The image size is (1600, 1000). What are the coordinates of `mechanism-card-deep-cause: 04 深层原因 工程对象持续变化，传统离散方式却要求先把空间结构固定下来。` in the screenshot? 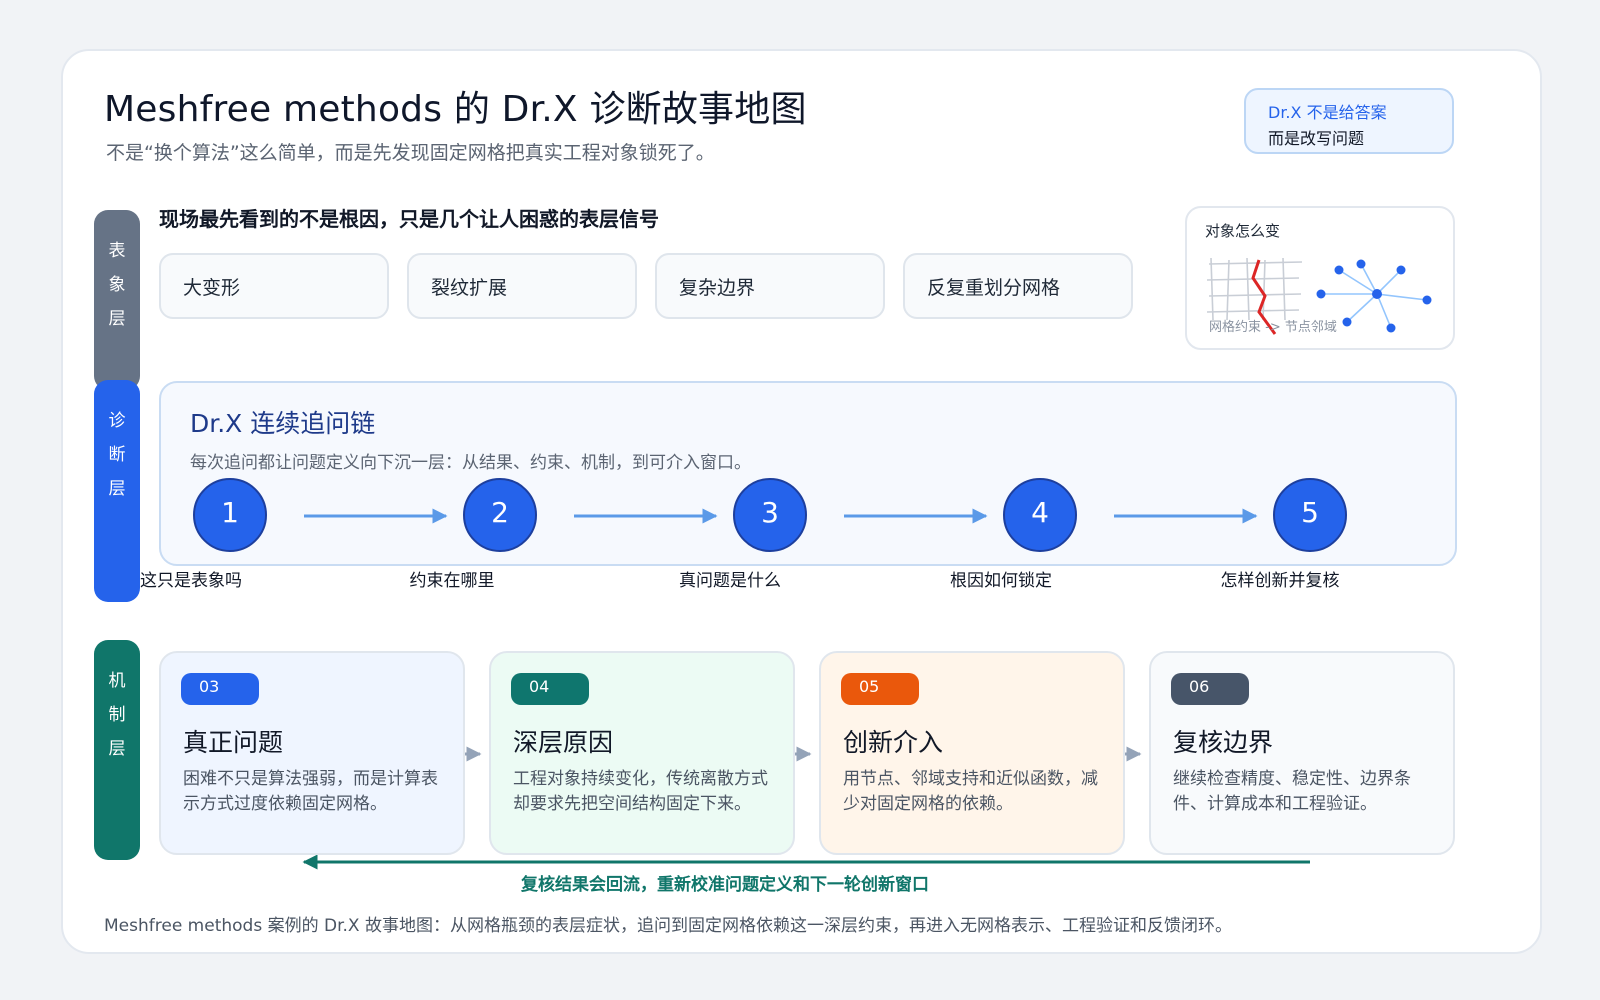 It's located at (642, 753).